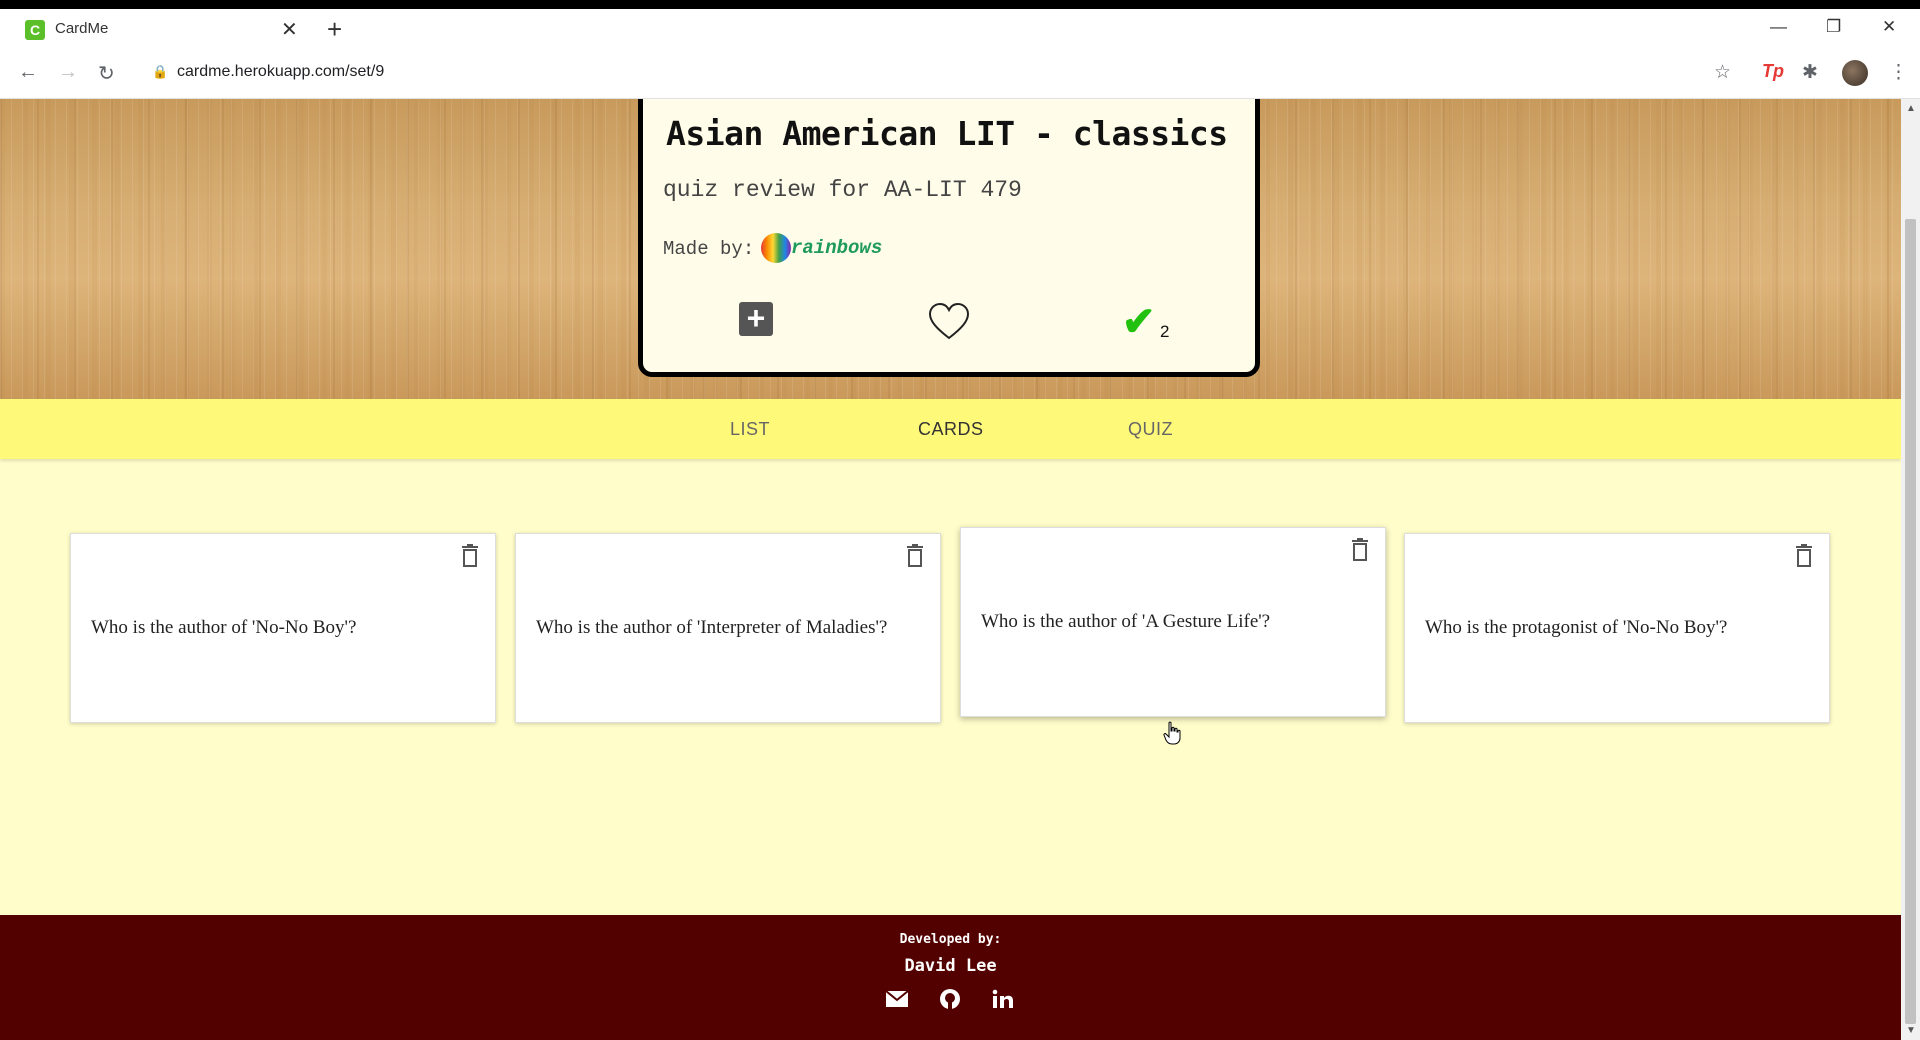  Describe the element at coordinates (949, 322) in the screenshot. I see `heart-outline-icon` at that location.